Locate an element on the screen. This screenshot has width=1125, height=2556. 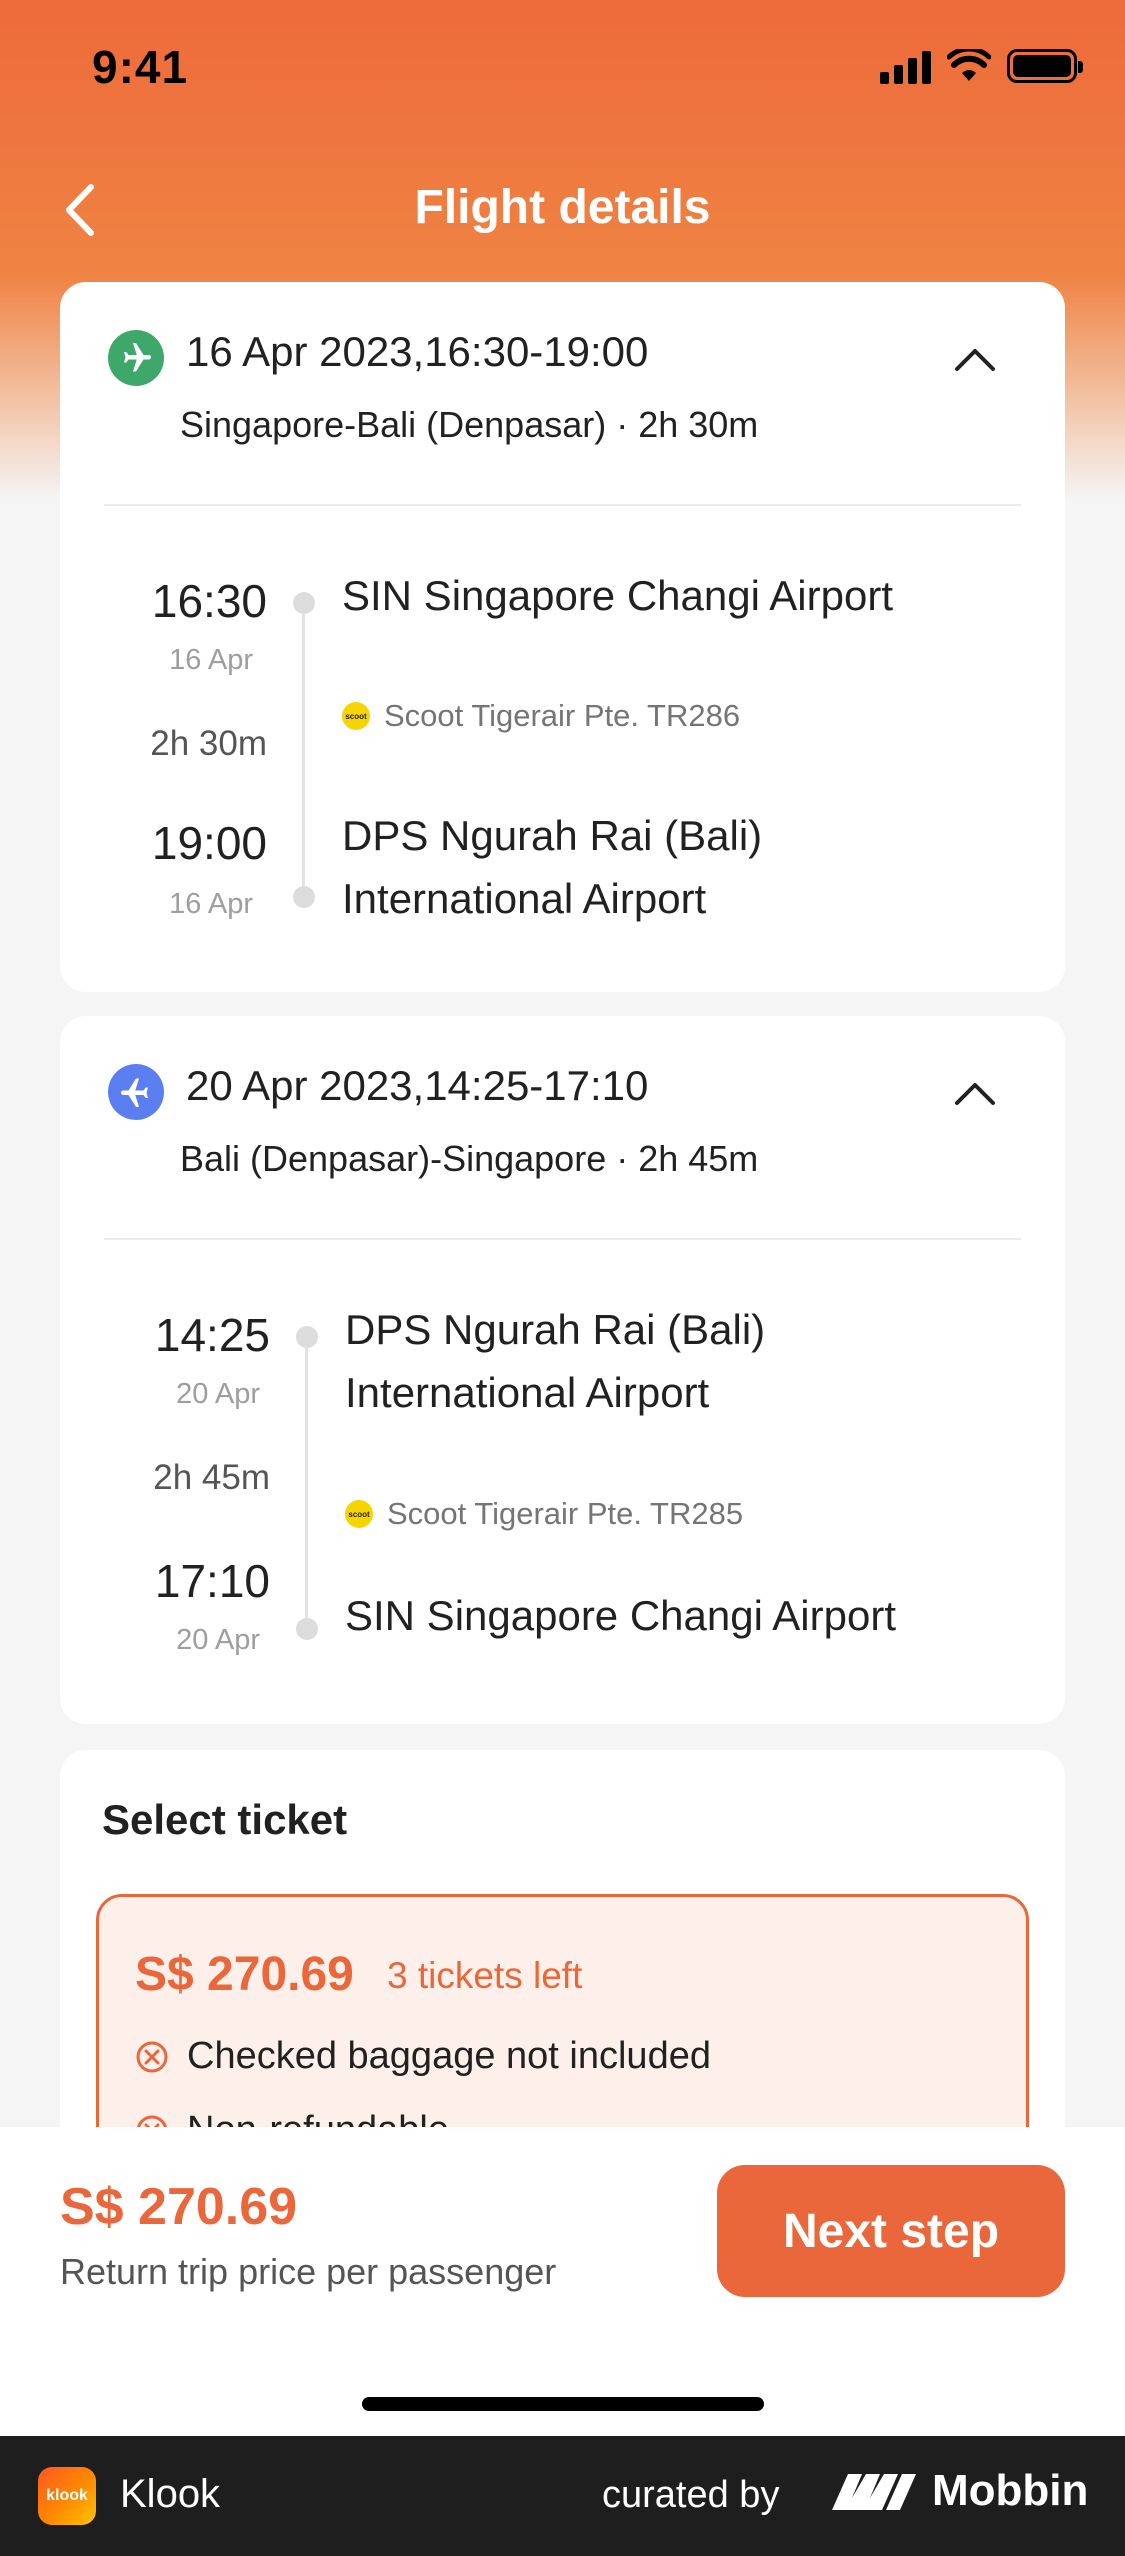
arrival-time: 17:10 is located at coordinates (212, 1581).